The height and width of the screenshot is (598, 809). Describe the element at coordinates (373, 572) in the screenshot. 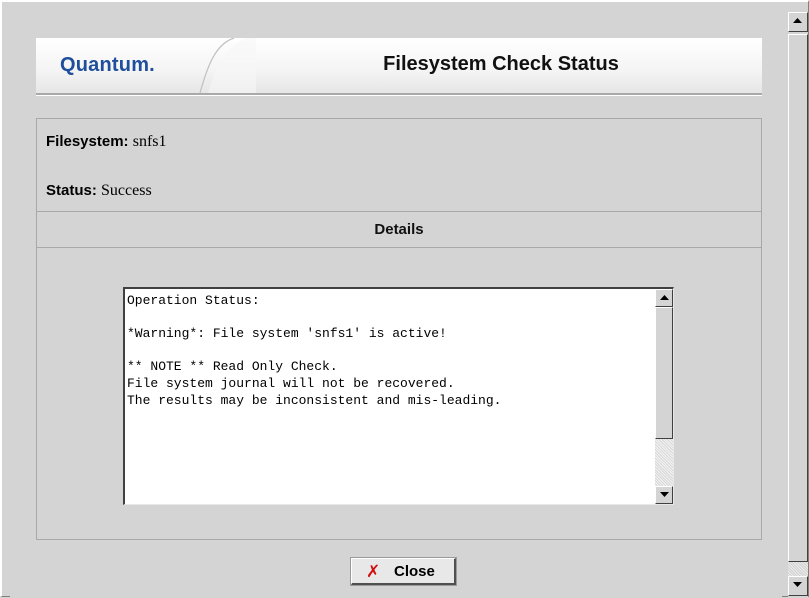

I see `close-x-icon: ✗` at that location.